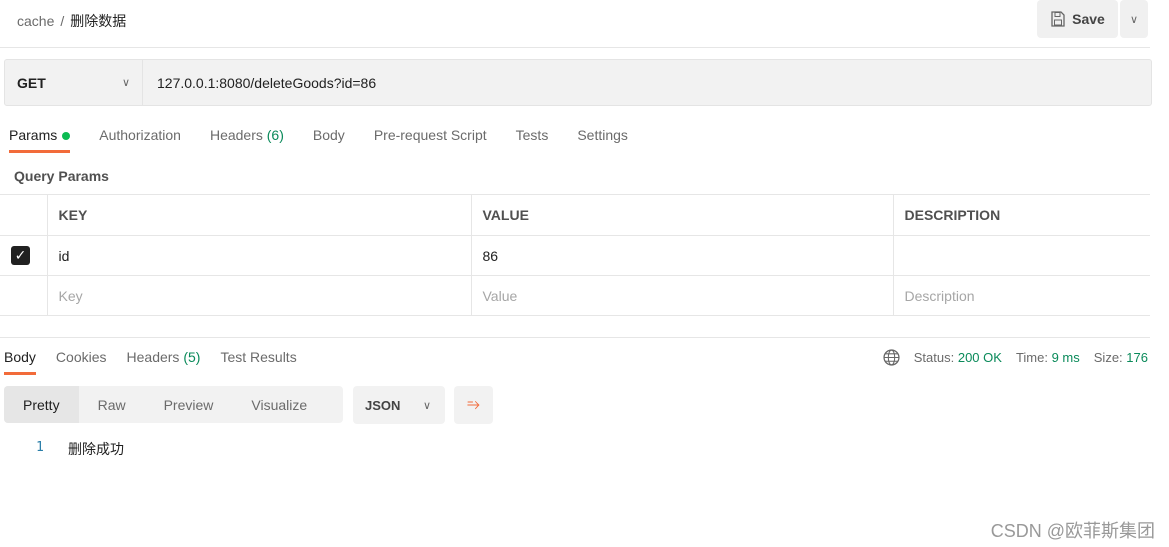 The width and height of the screenshot is (1169, 547). What do you see at coordinates (682, 295) in the screenshot?
I see `value-input: Value` at bounding box center [682, 295].